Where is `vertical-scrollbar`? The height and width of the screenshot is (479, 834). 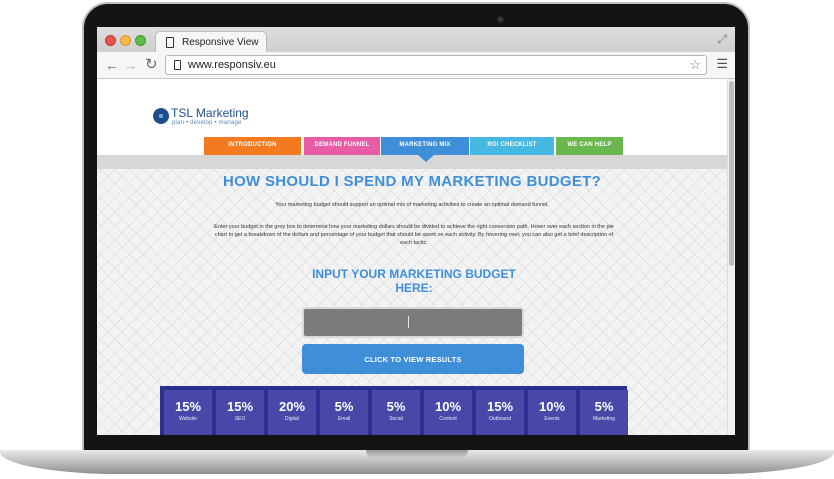 vertical-scrollbar is located at coordinates (731, 257).